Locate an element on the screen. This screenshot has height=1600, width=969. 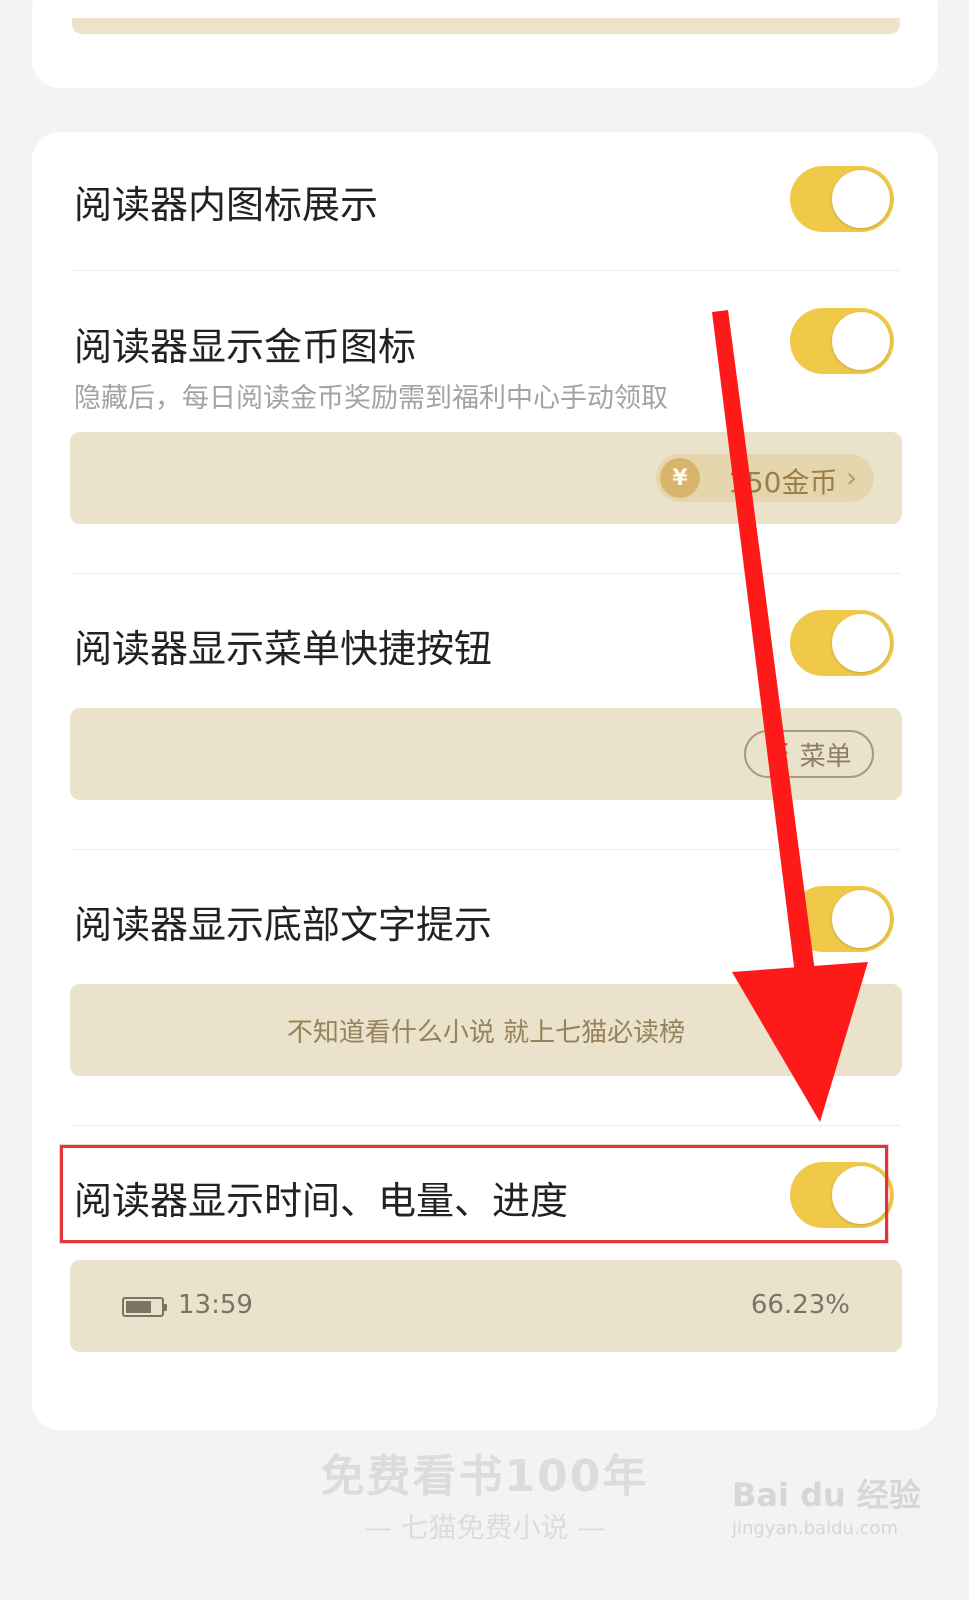
coin-icon-preview: ¥ 150金币 › is located at coordinates (486, 478).